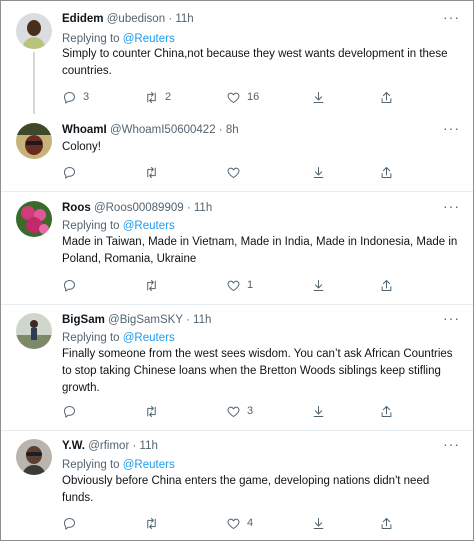  I want to click on reply-count: 3, so click(86, 97).